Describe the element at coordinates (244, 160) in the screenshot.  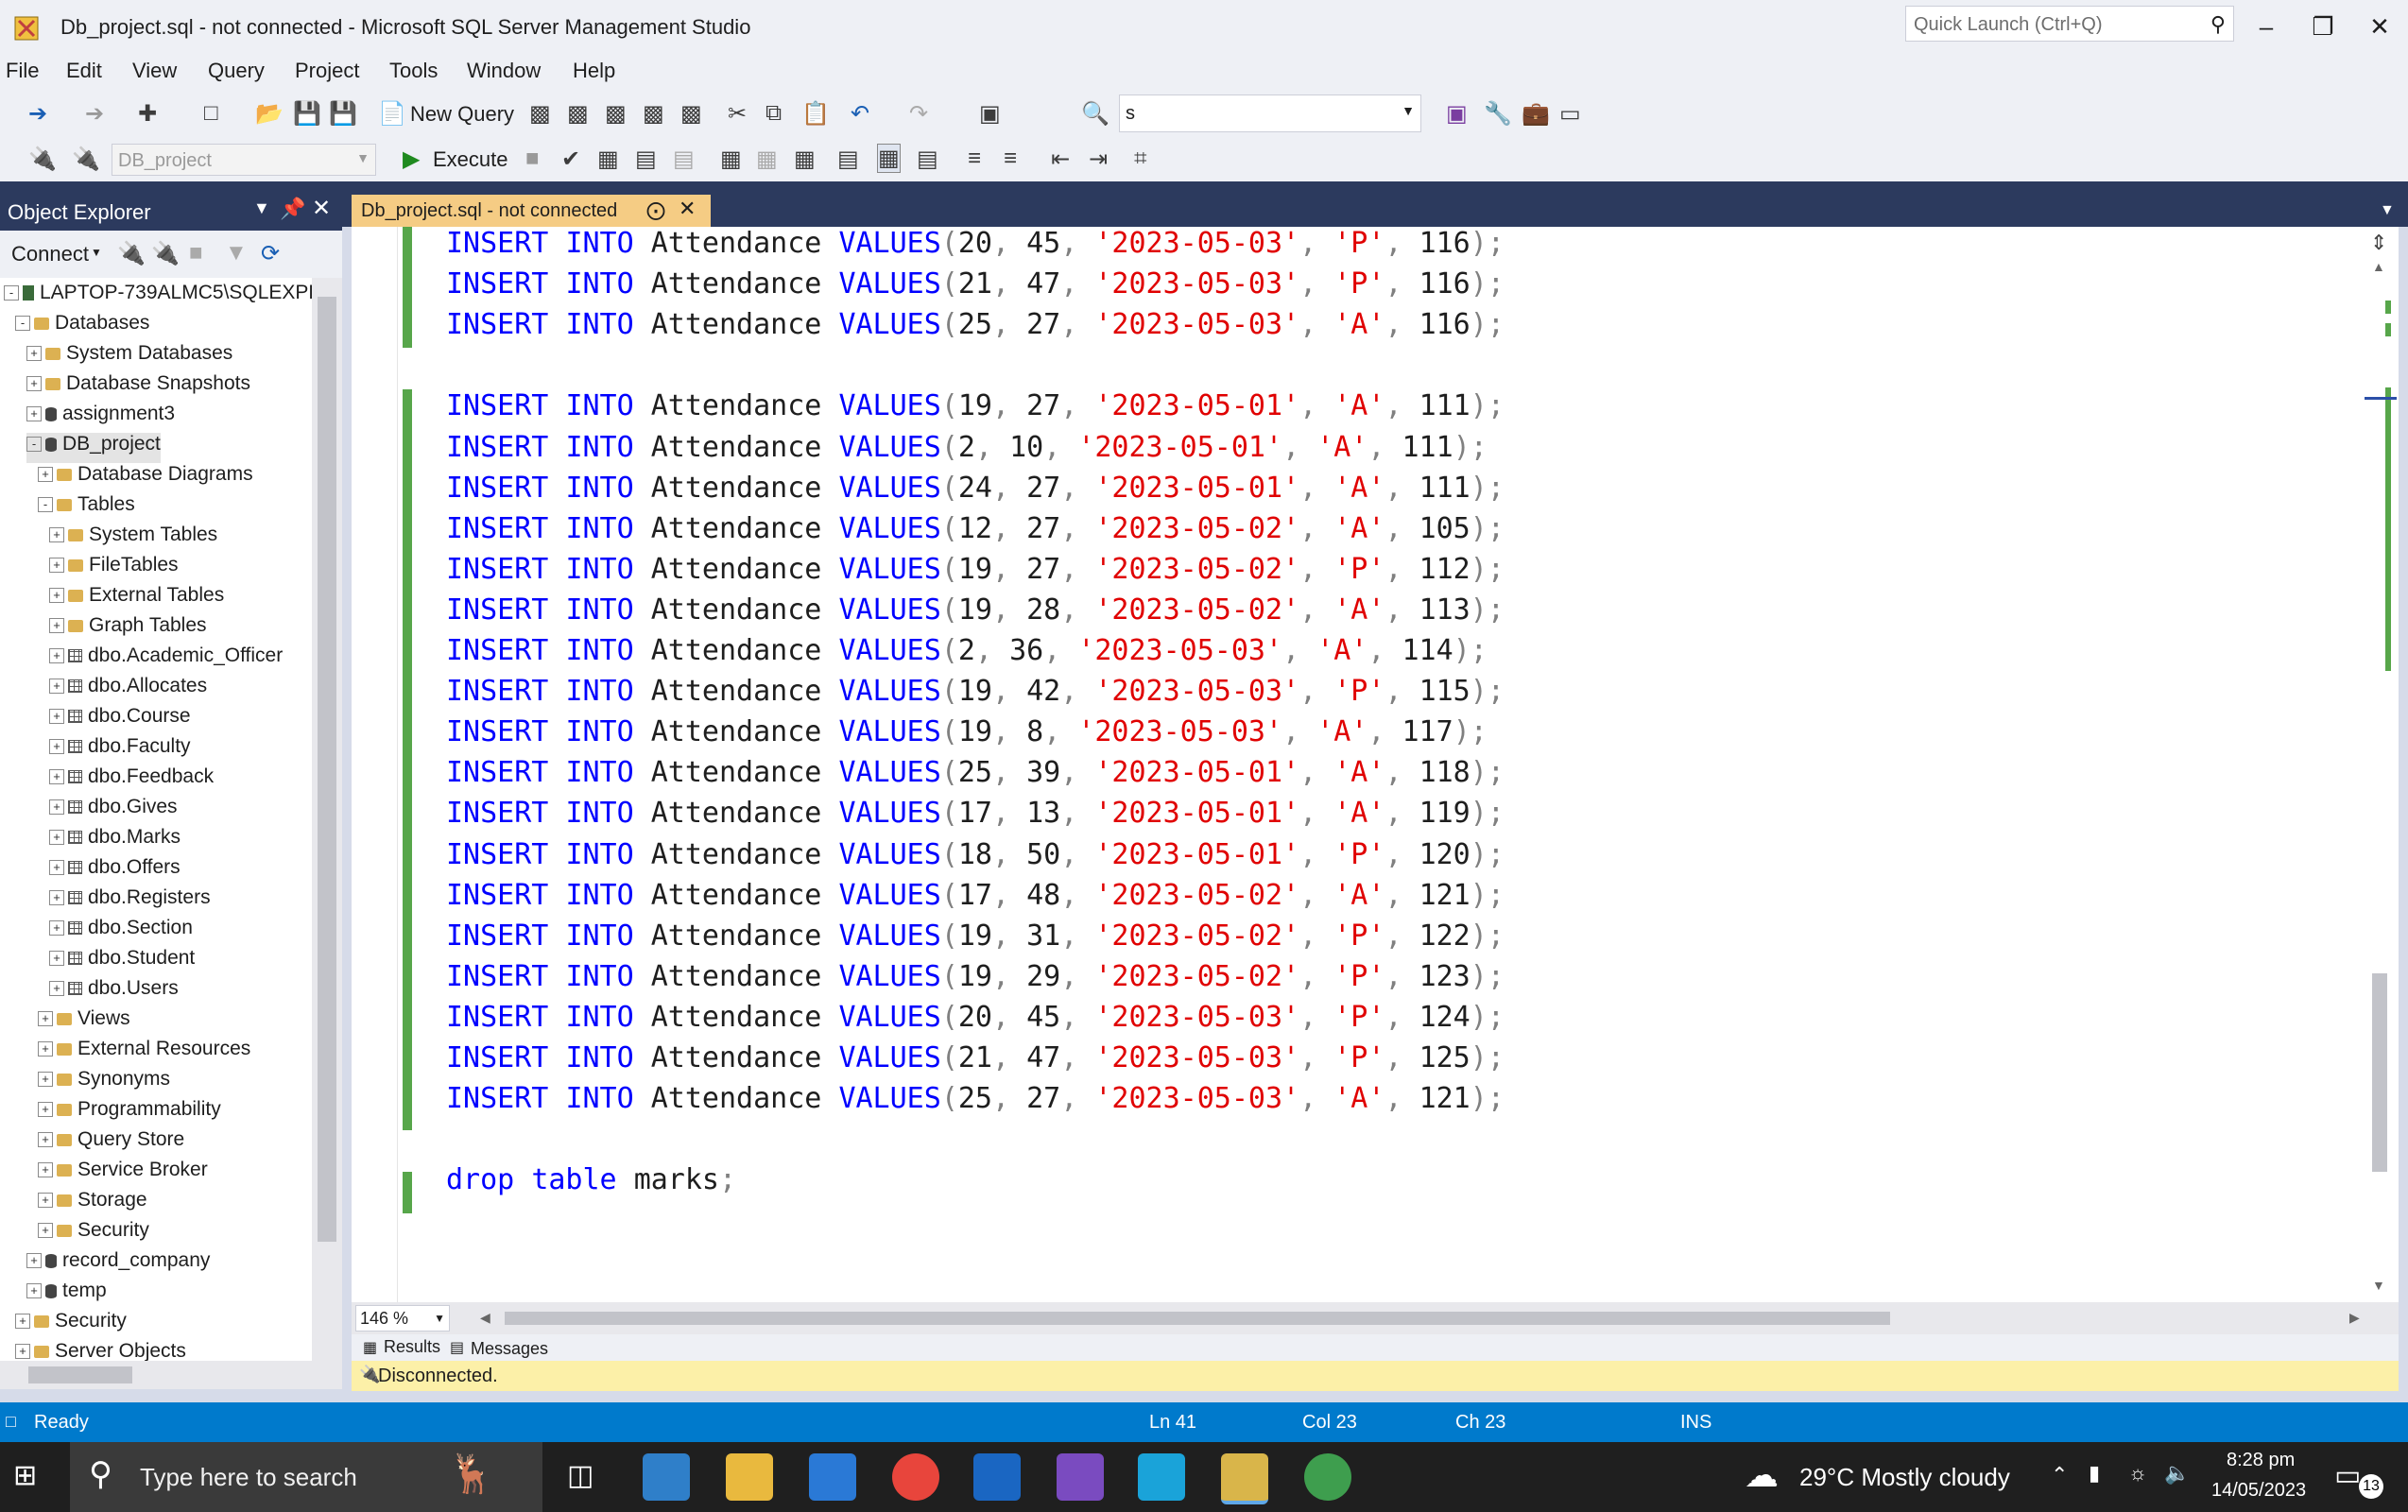
I see `database-selector: DB_project ▼` at that location.